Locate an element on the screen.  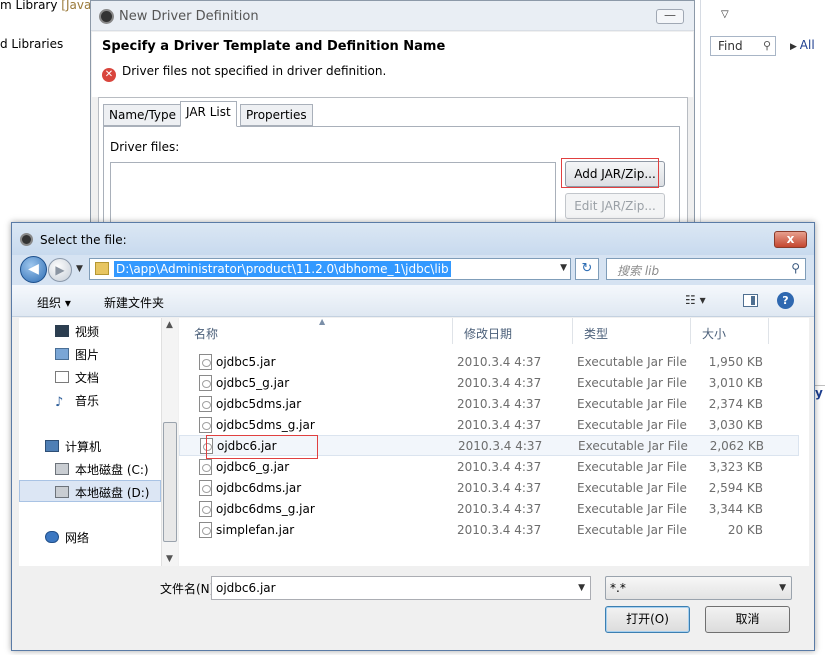
all-link: ▶ All is located at coordinates (802, 45).